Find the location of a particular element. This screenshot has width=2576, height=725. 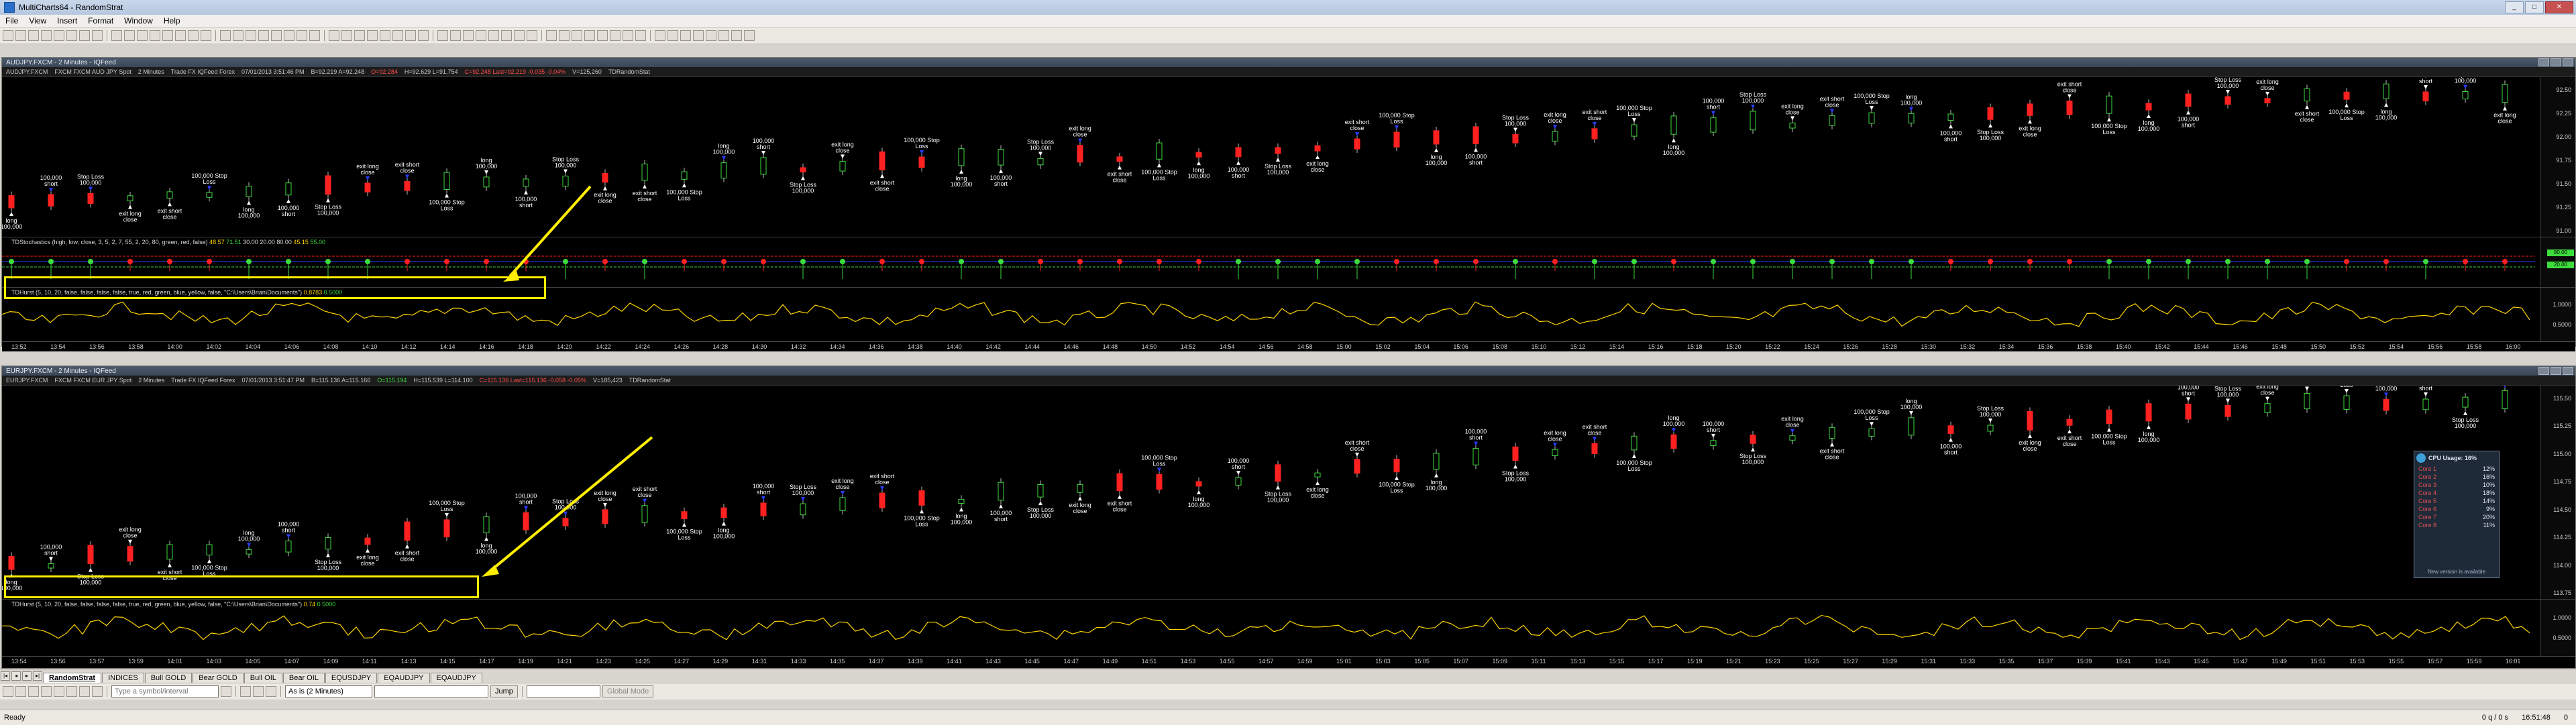

interval-select: As is (2 Minutes) is located at coordinates (328, 691).